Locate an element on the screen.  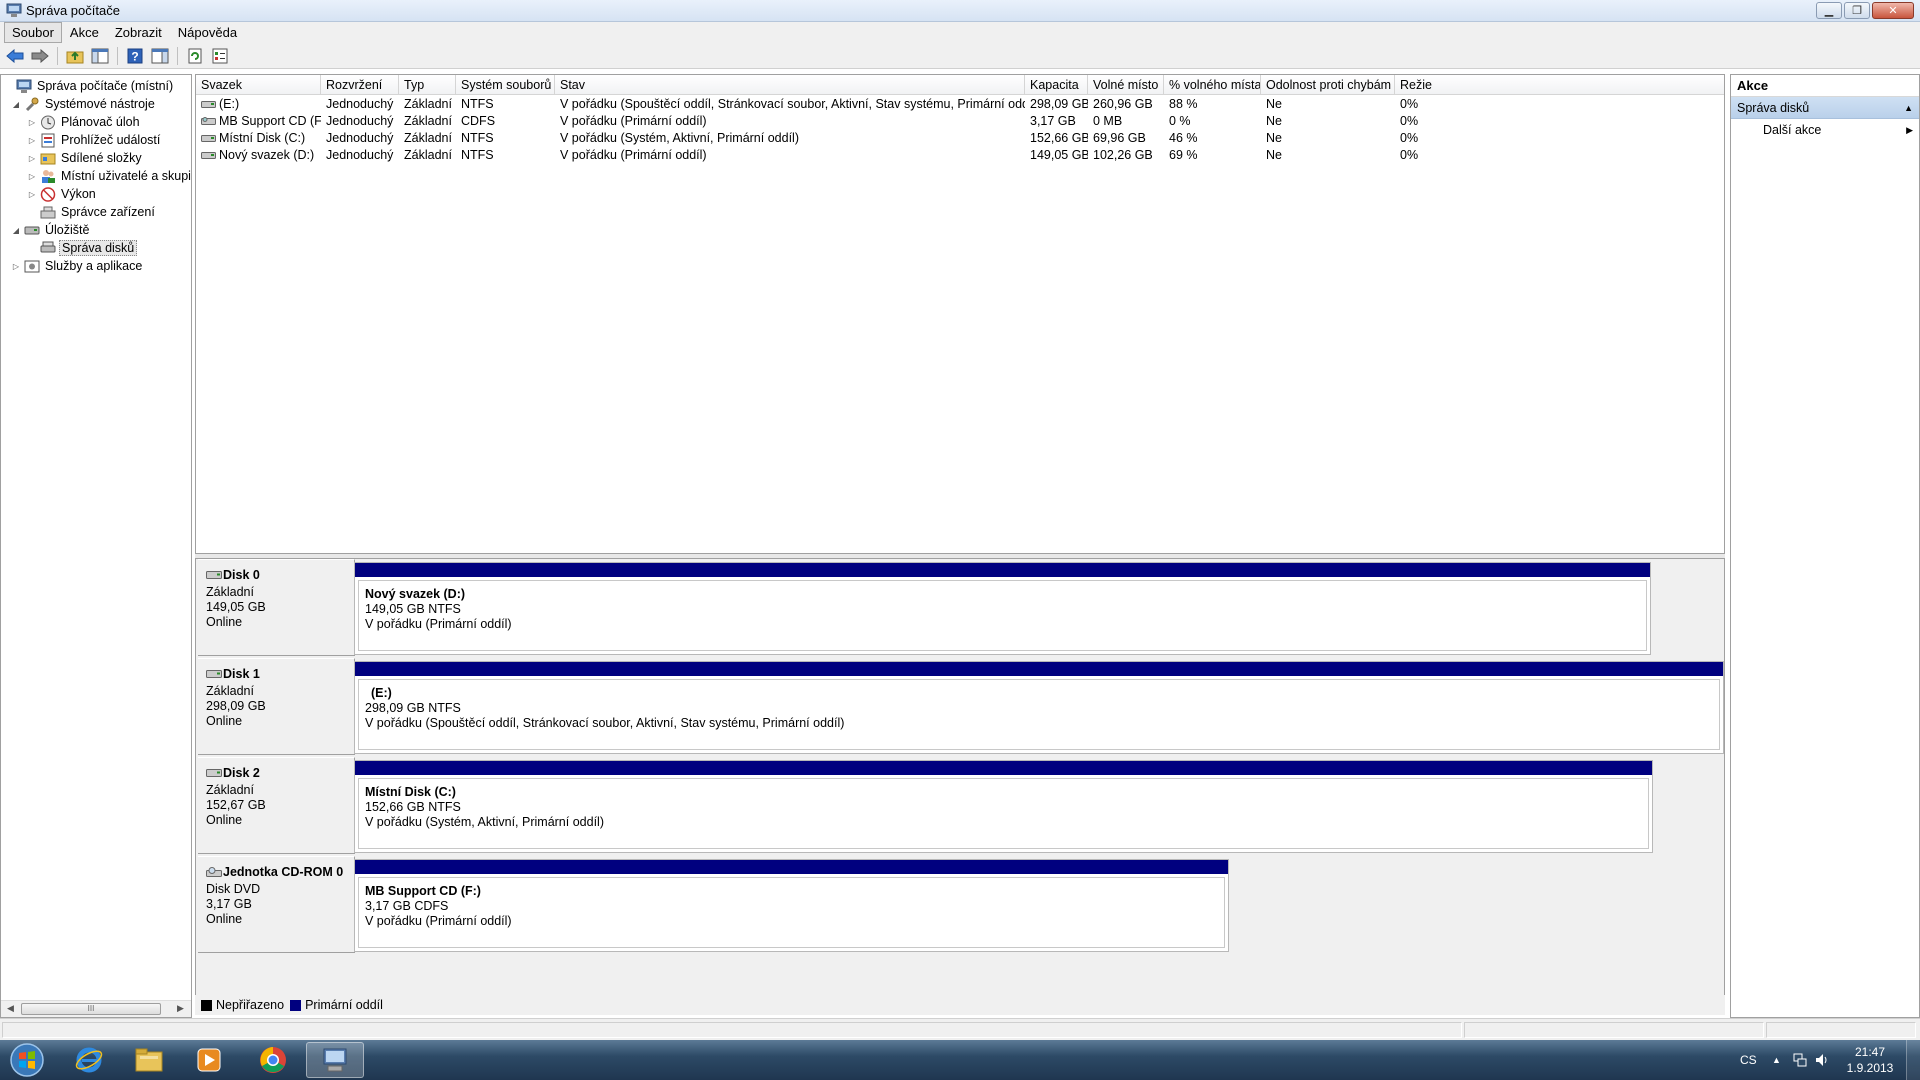
cell-overhead: 0% is located at coordinates (1409, 104).